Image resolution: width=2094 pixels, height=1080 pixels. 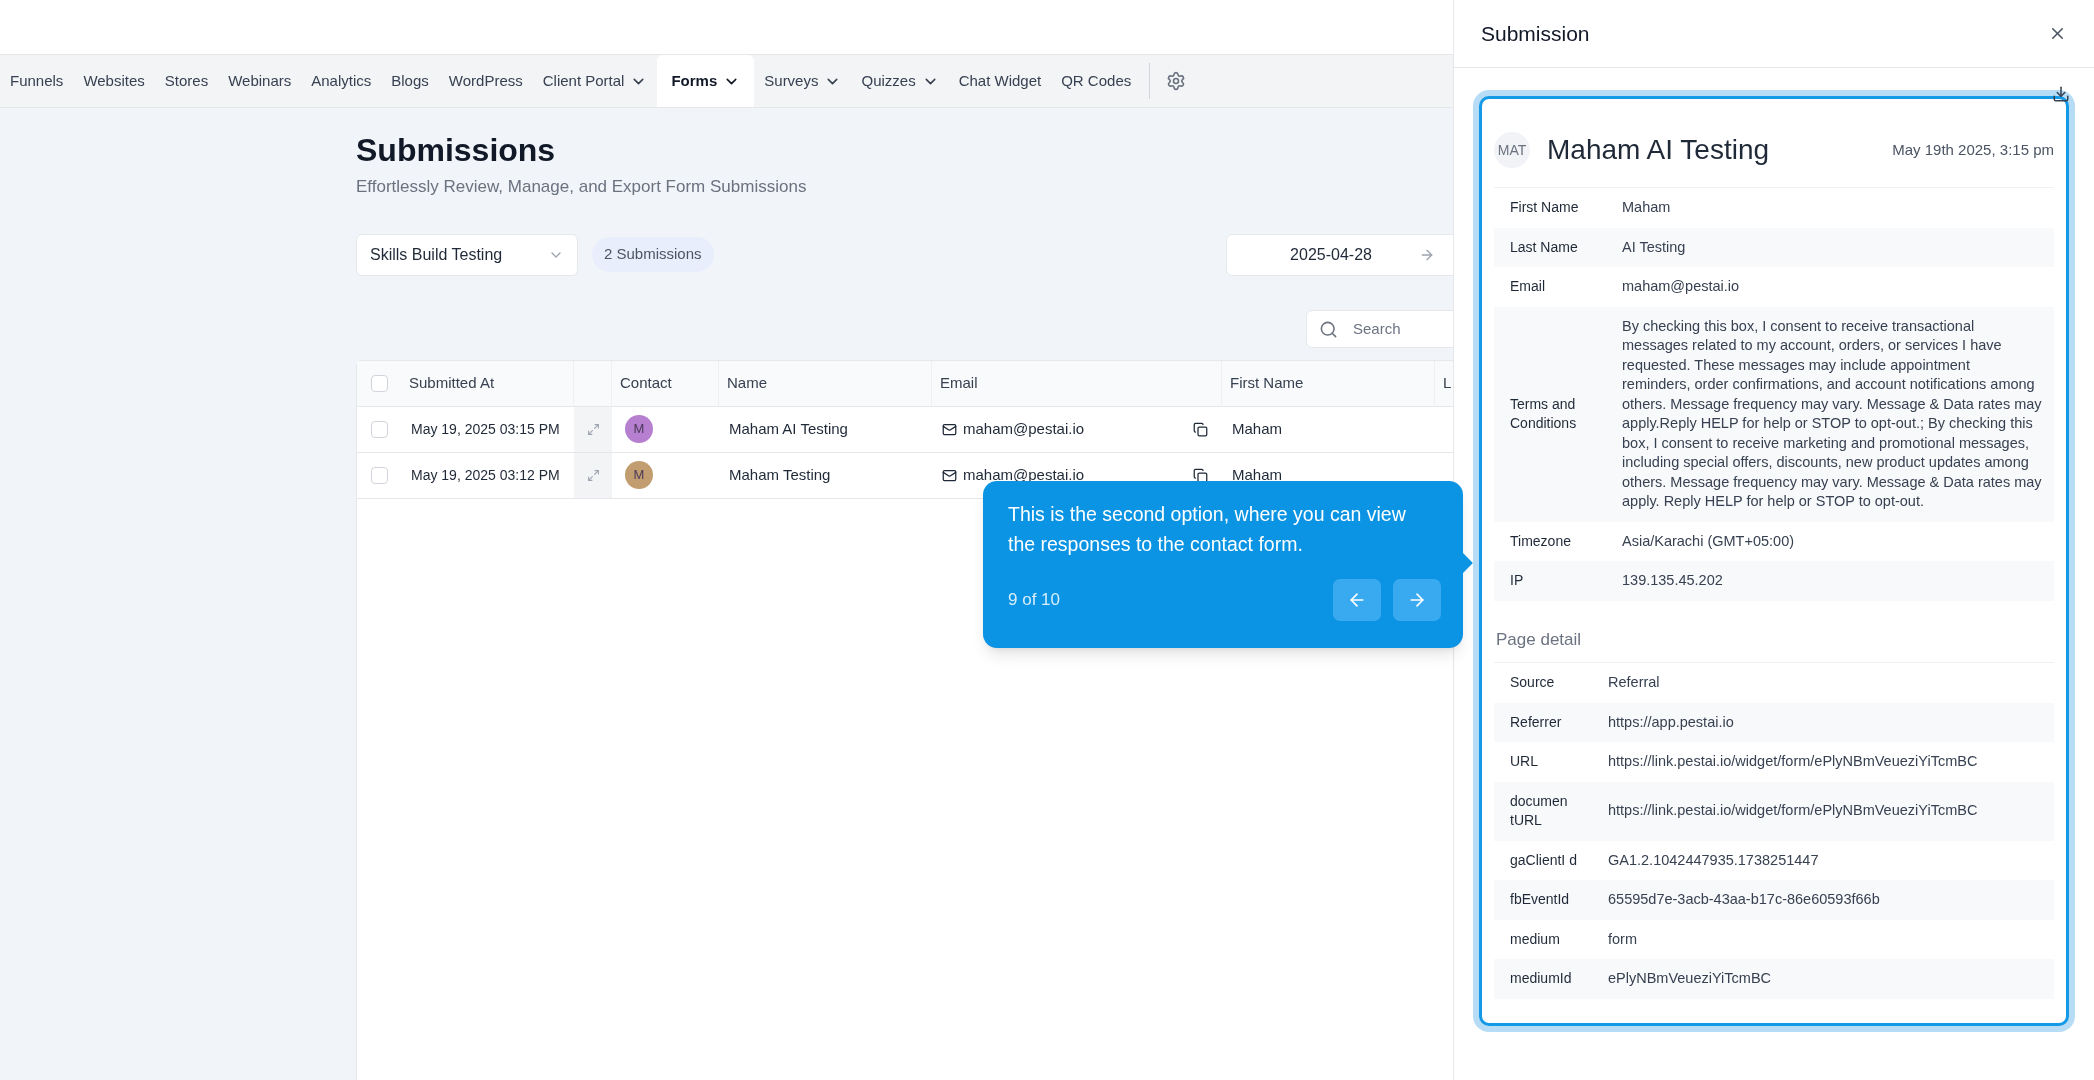 I want to click on field-value: Asia/Karachi (GMT+05:00), so click(x=1709, y=541).